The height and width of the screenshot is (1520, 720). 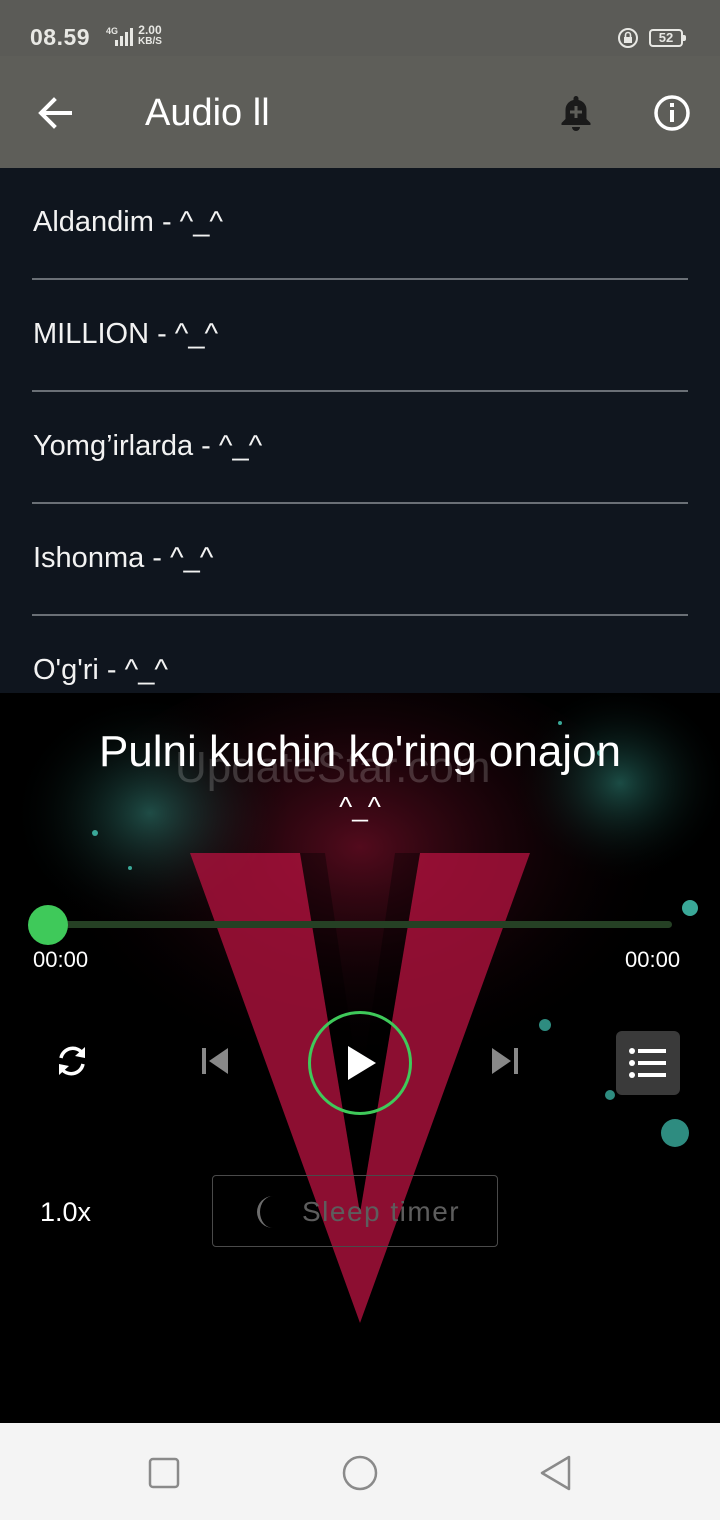 I want to click on sleep-timer-button: Sleep timer, so click(x=355, y=1211).